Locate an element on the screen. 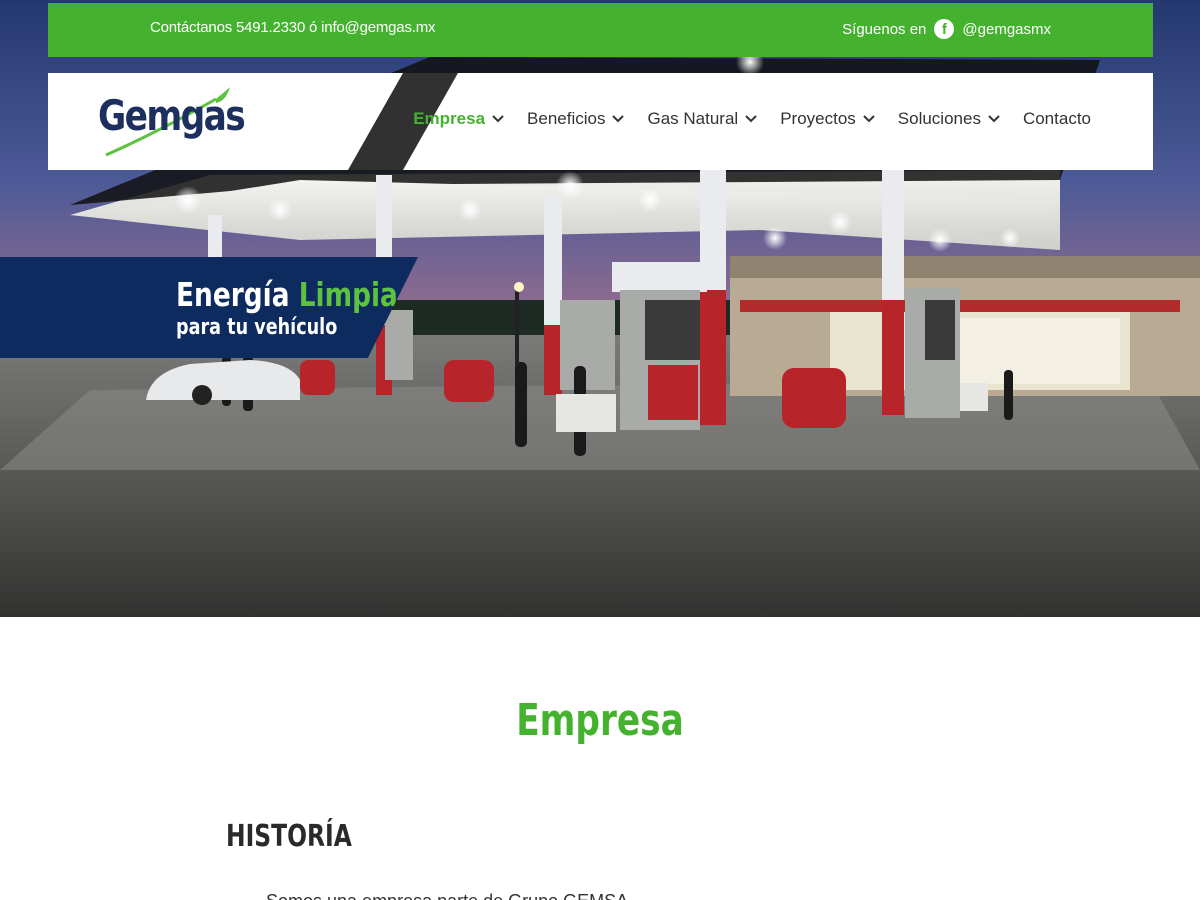 Image resolution: width=1200 pixels, height=900 pixels. gemgas-logo: Gemgas is located at coordinates (172, 122).